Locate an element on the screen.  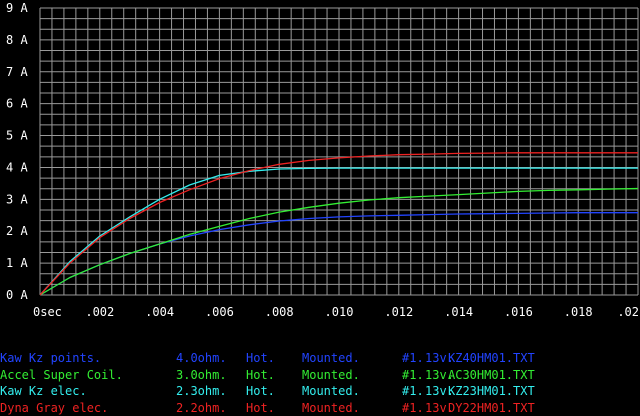
y-tick-label: 9 A is located at coordinates (17, 8).